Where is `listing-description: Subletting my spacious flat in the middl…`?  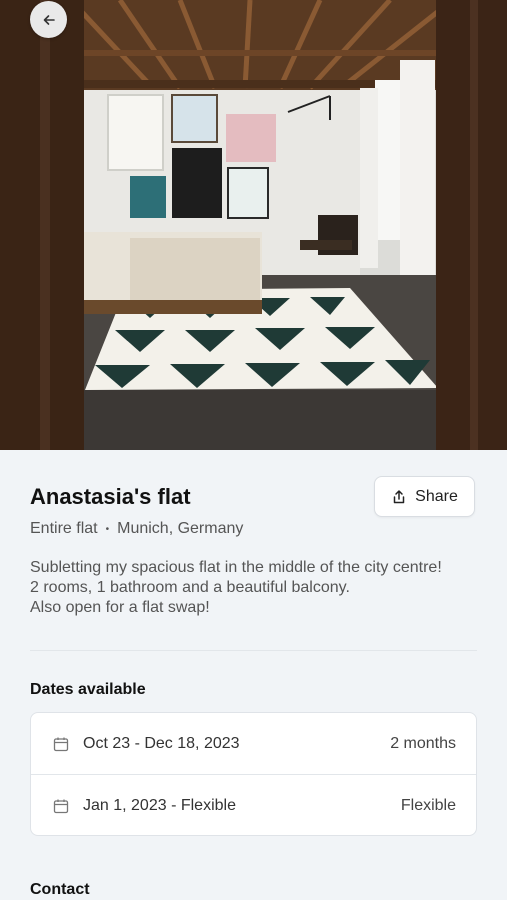
listing-description: Subletting my spacious flat in the middl… is located at coordinates (257, 588).